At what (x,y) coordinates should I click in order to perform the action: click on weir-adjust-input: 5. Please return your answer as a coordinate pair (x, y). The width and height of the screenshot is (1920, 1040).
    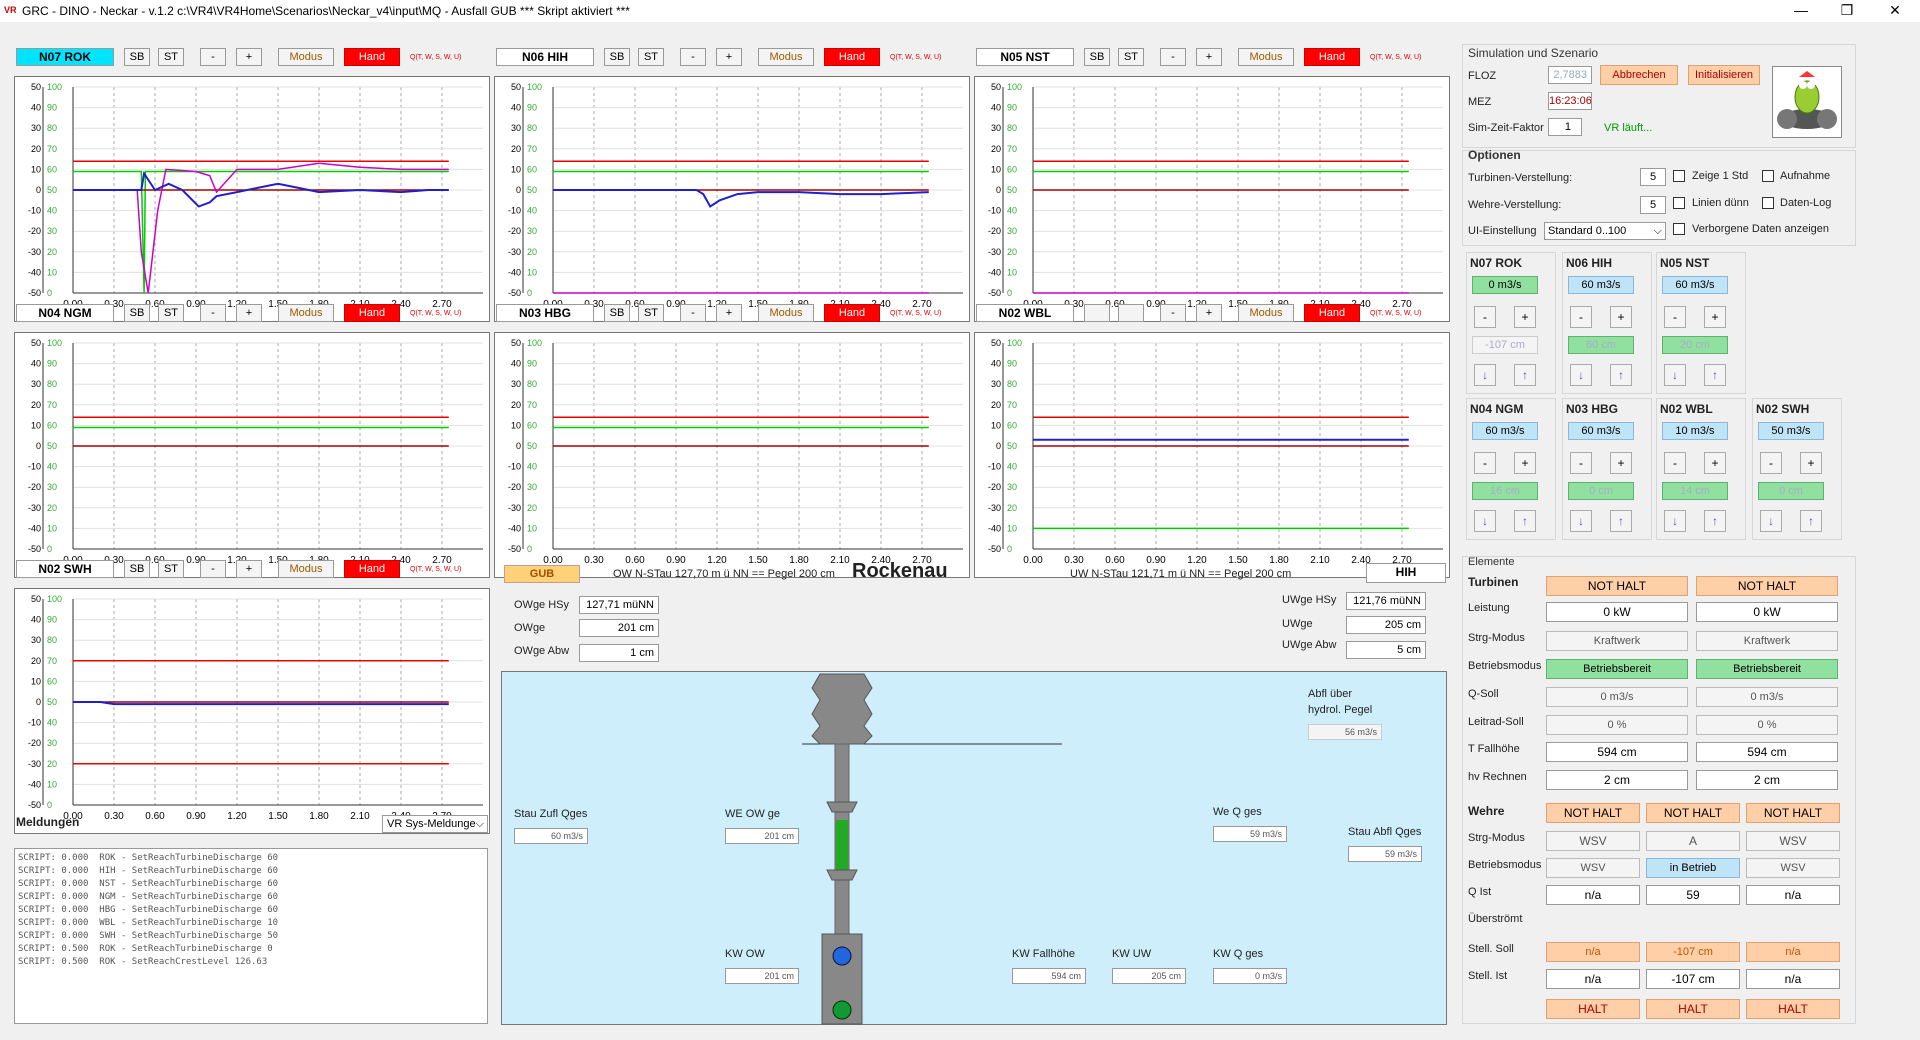
    Looking at the image, I should click on (1653, 205).